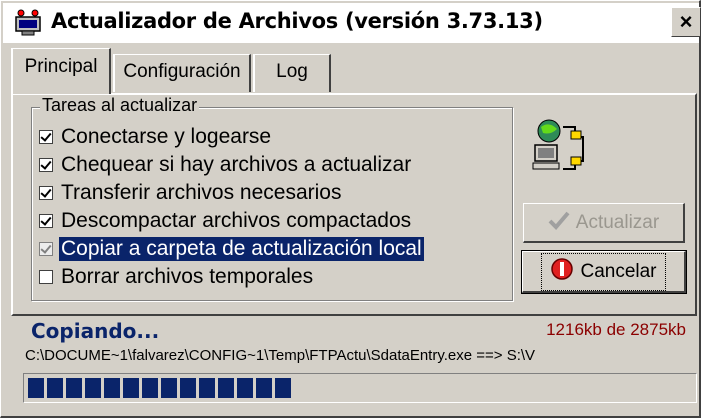 This screenshot has width=701, height=418. What do you see at coordinates (46, 137) in the screenshot?
I see `checkbox-conectarse` at bounding box center [46, 137].